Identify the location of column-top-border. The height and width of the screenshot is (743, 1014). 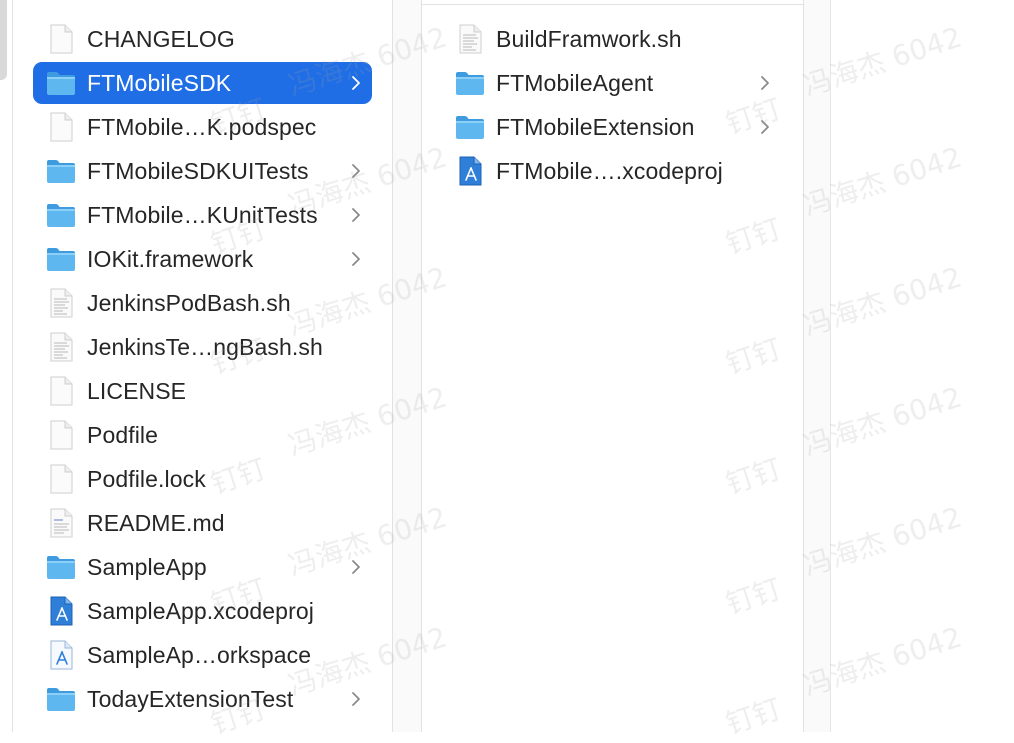
(612, 4).